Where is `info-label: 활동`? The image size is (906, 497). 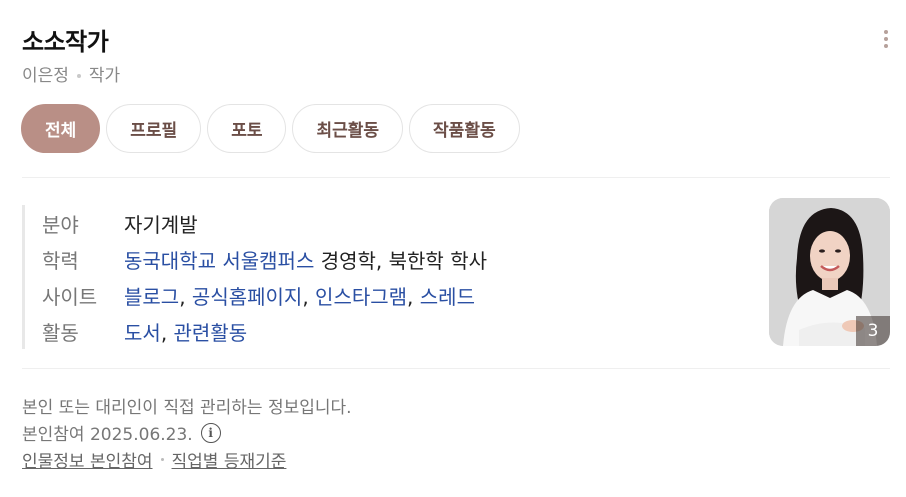
info-label: 활동 is located at coordinates (60, 332).